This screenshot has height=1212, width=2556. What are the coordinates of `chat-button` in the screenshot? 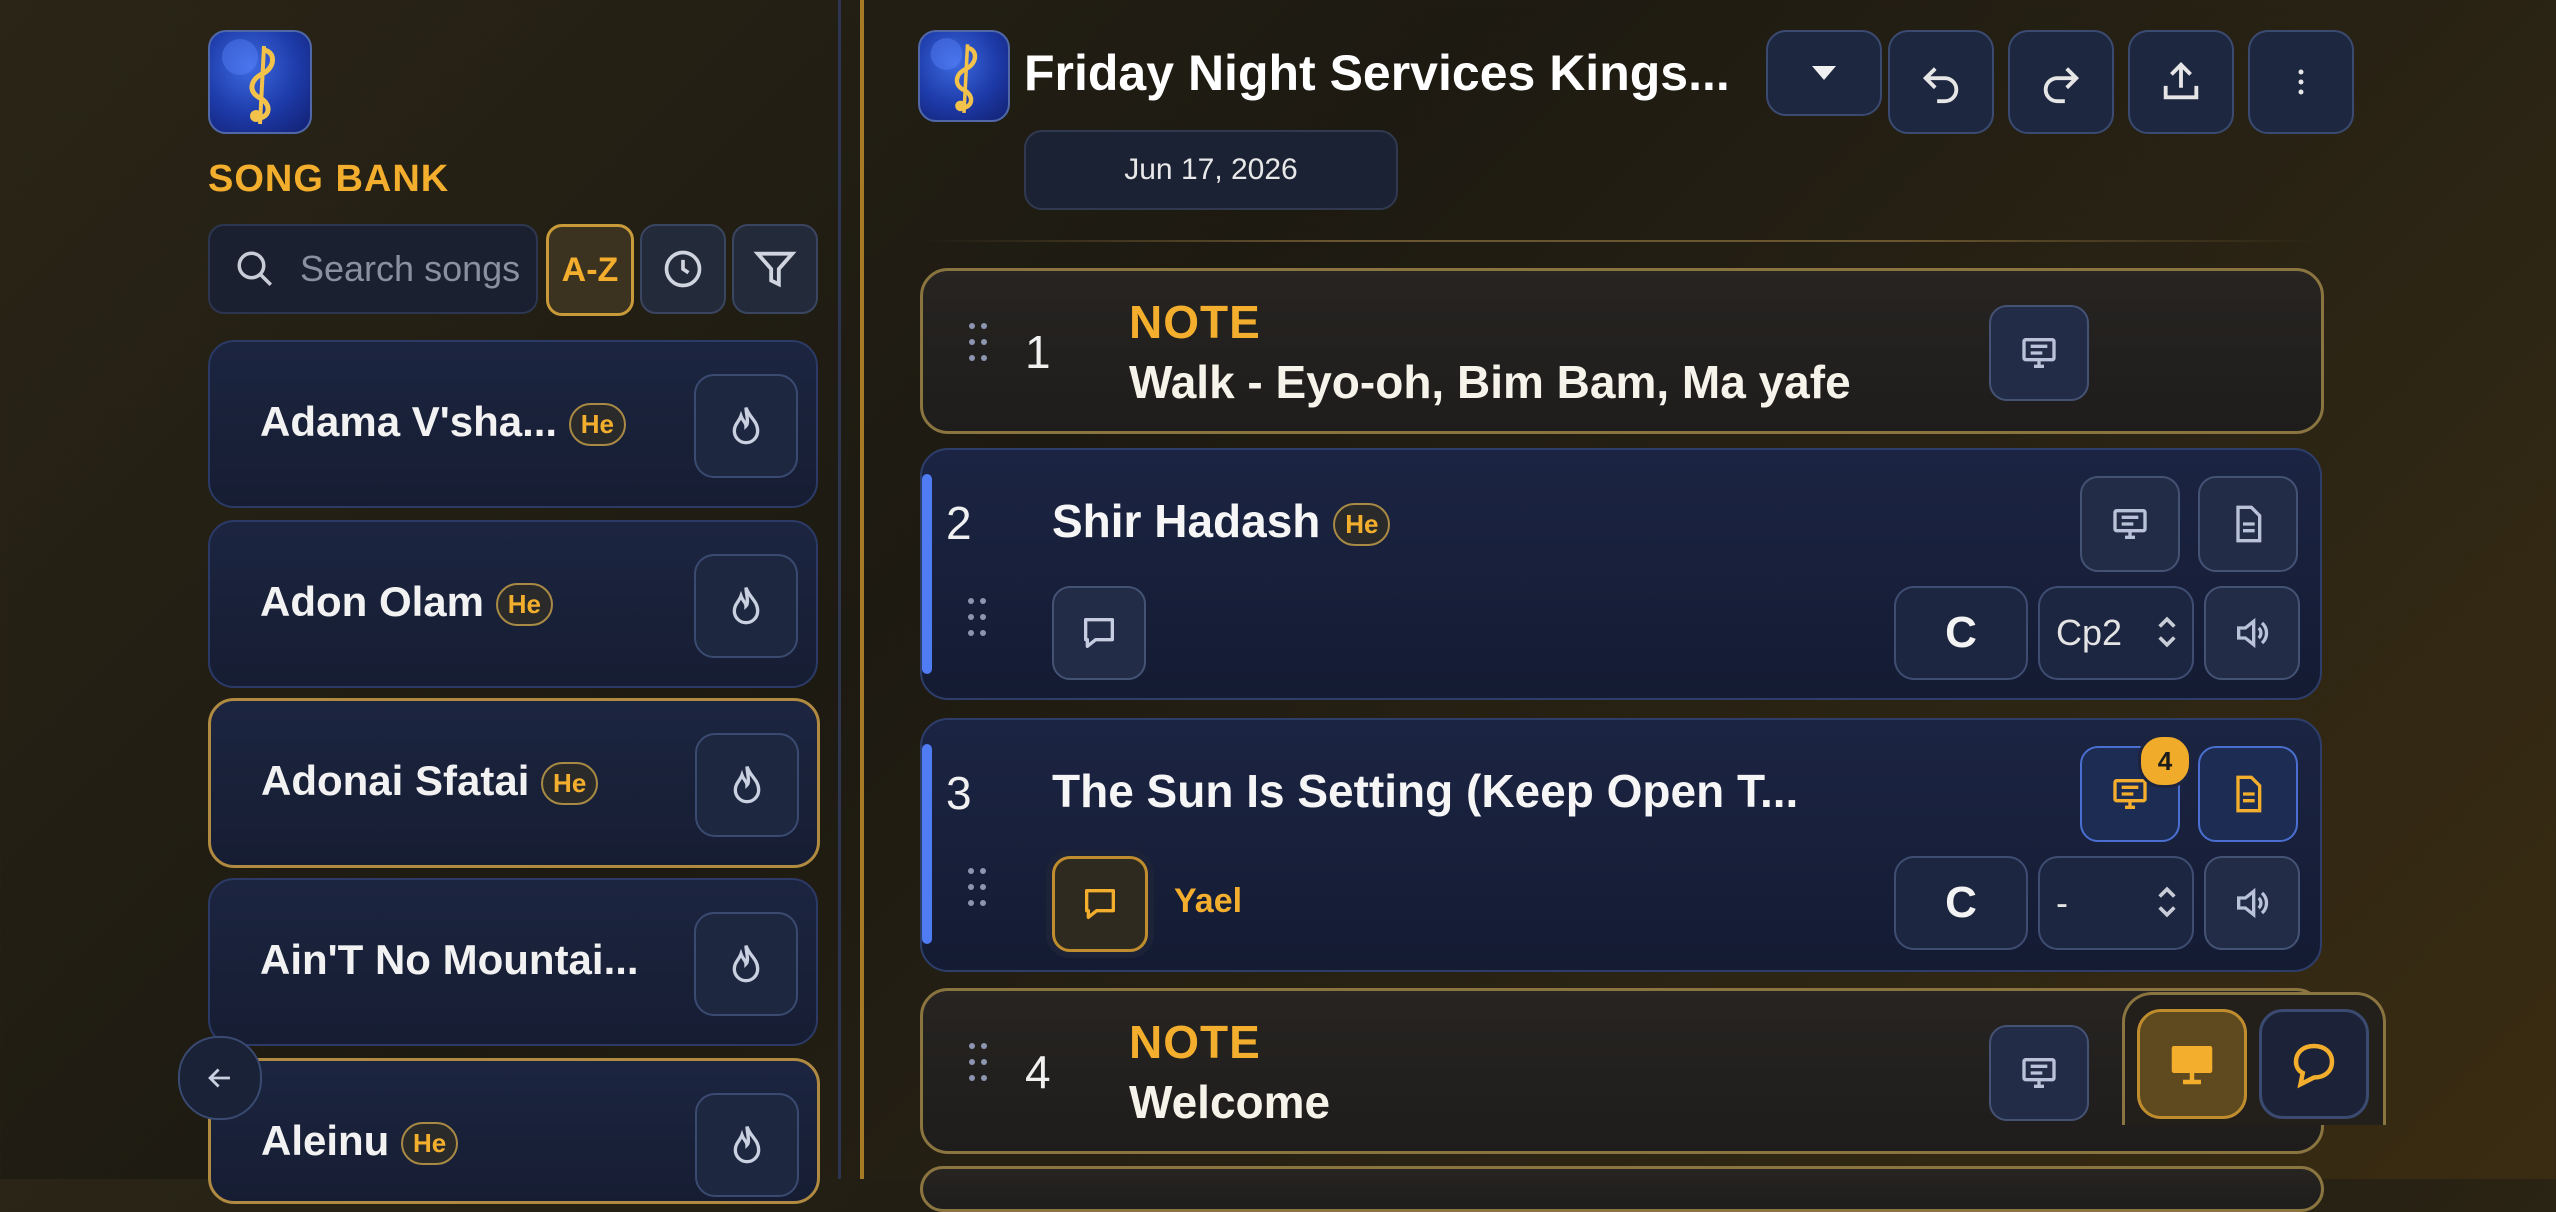 It's located at (2314, 1064).